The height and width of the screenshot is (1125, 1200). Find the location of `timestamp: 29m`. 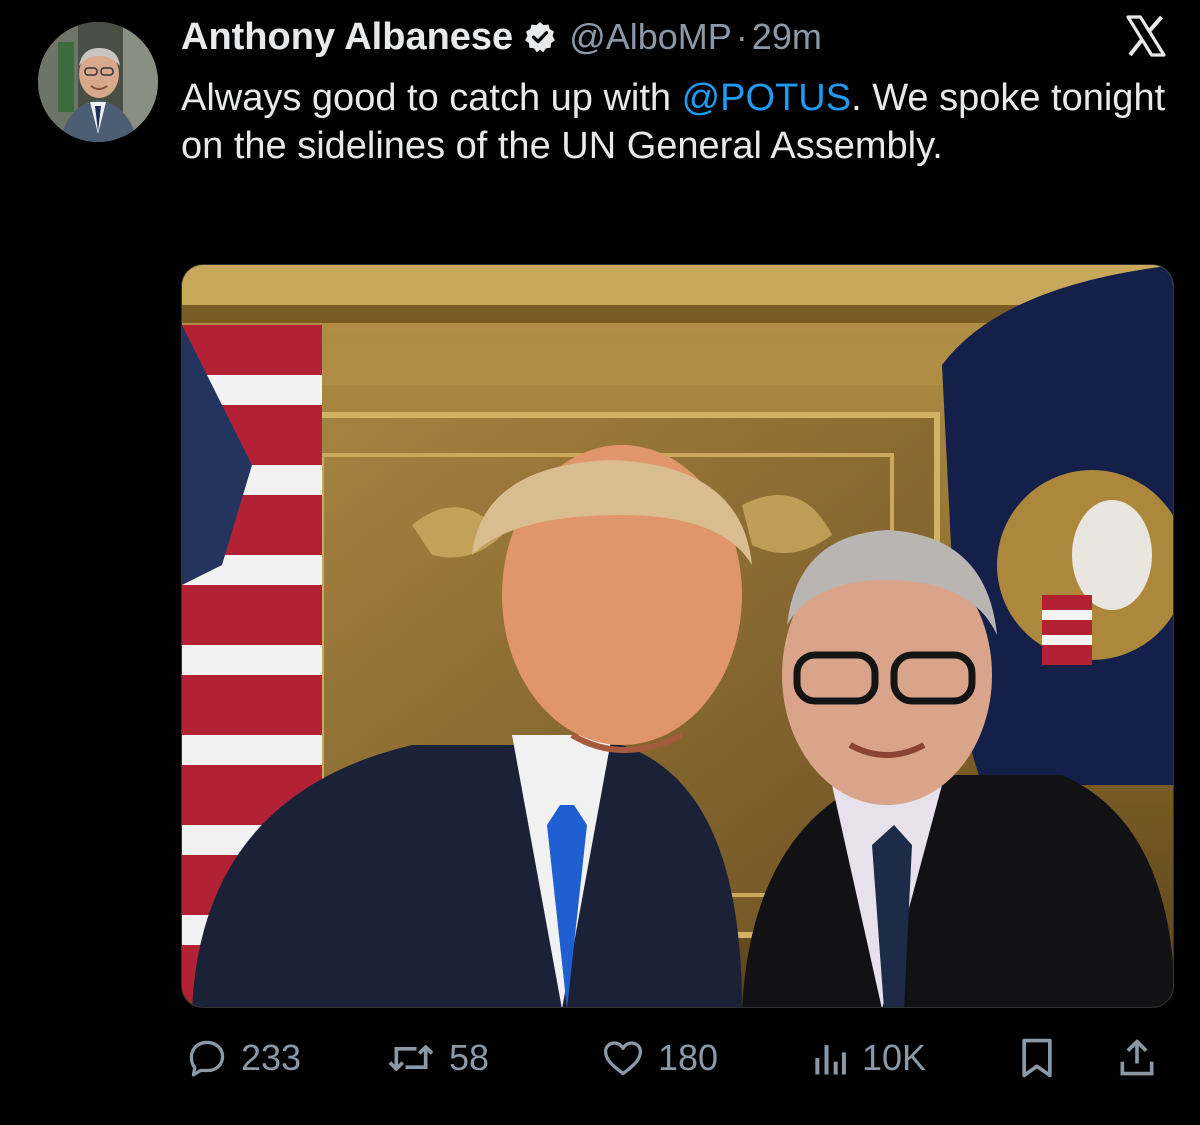

timestamp: 29m is located at coordinates (787, 37).